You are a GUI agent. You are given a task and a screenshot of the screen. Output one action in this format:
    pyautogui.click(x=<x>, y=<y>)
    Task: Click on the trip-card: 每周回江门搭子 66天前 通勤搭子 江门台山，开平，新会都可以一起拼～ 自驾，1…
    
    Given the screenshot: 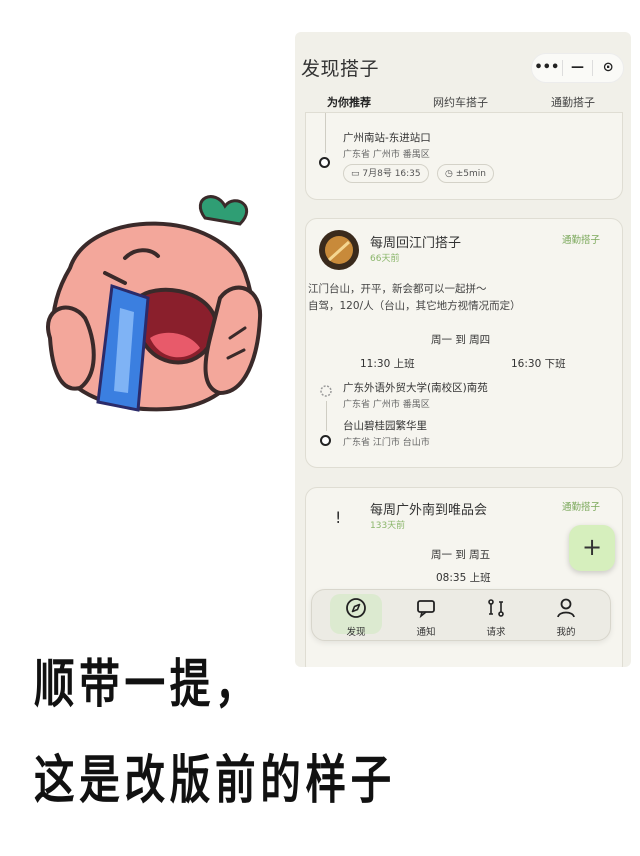 What is the action you would take?
    pyautogui.click(x=464, y=343)
    